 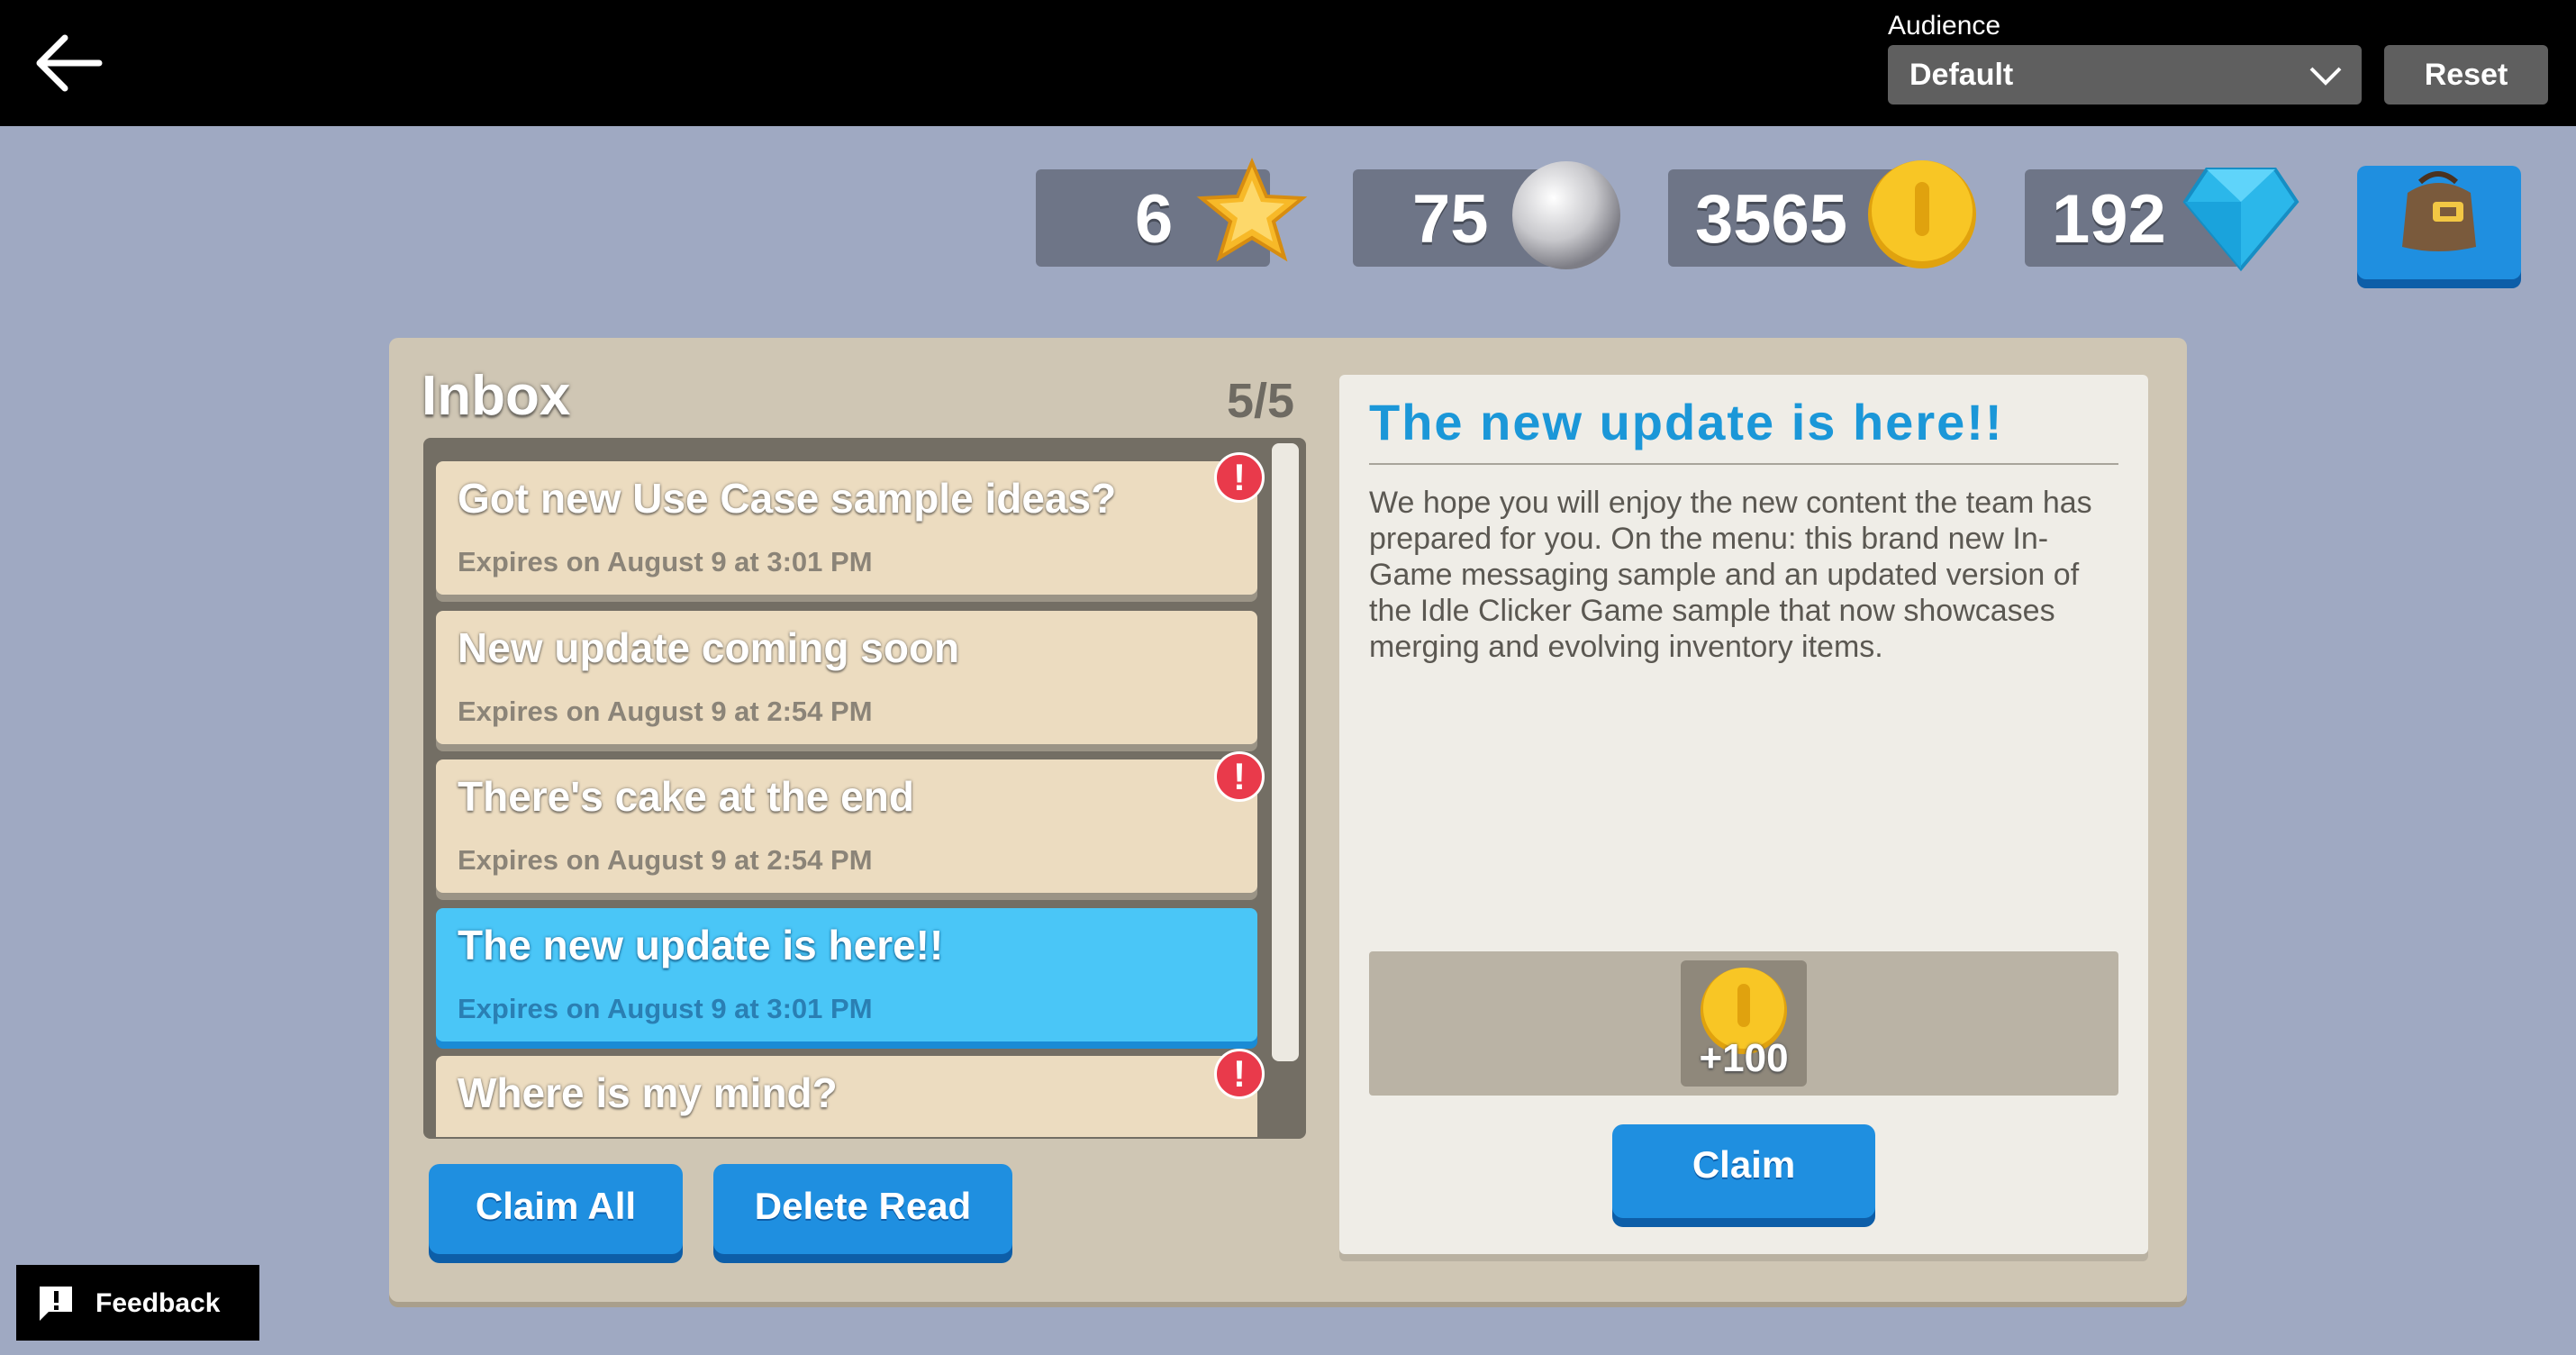 What do you see at coordinates (1252, 209) in the screenshot?
I see `star-icon` at bounding box center [1252, 209].